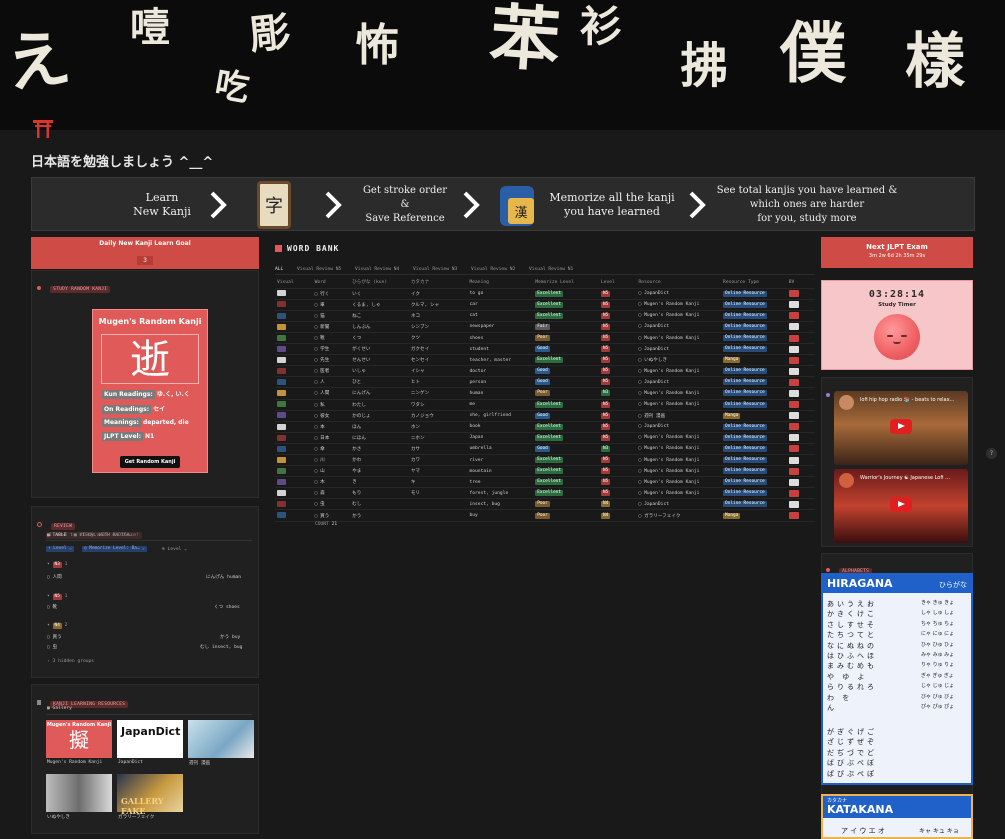 Image resolution: width=1005 pixels, height=839 pixels. I want to click on daily-goal-stepper: 3, so click(145, 260).